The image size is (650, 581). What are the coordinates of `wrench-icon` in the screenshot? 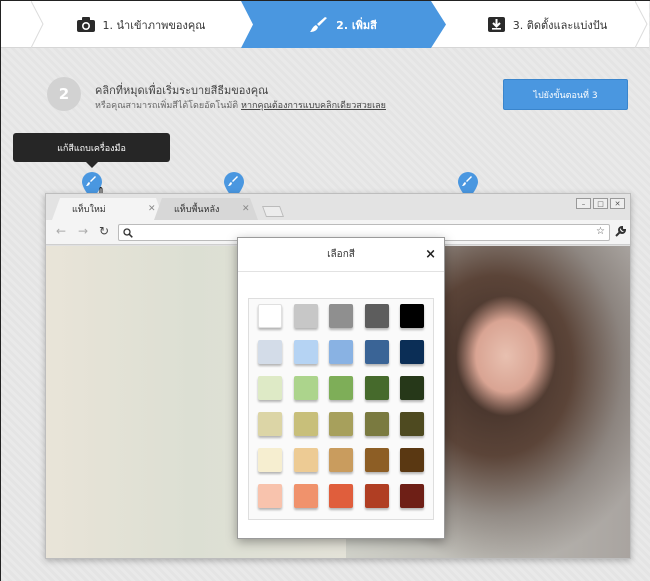 It's located at (620, 232).